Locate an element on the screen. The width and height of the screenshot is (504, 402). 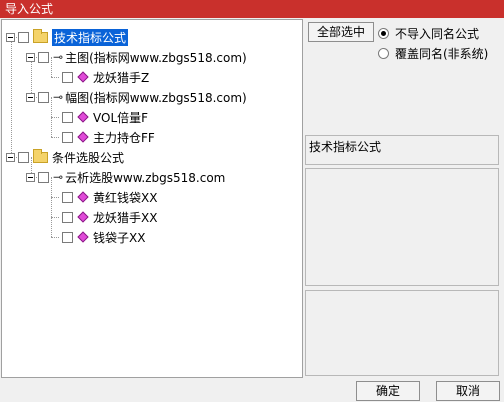
tree-node-label: VOL倍量F is located at coordinates (120, 117).